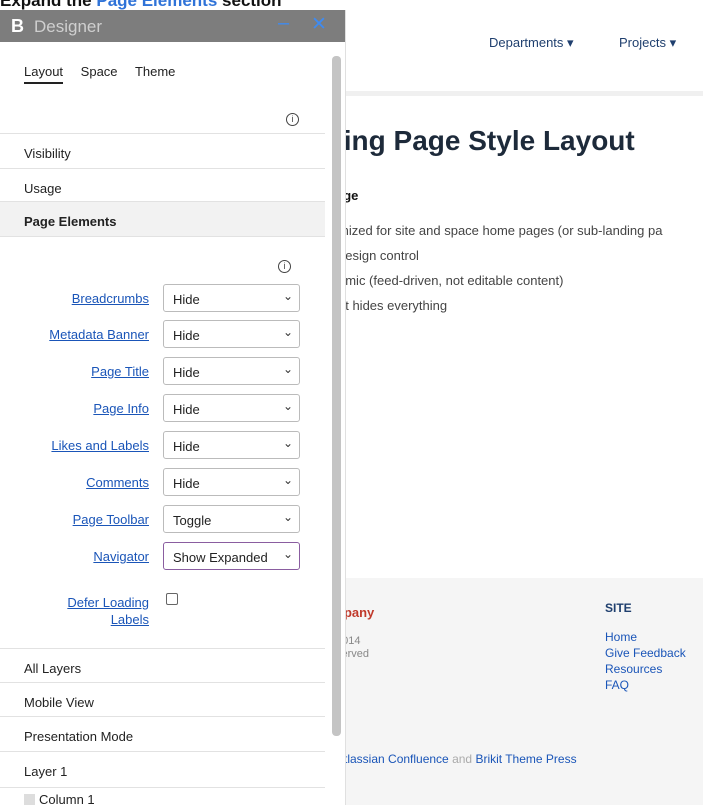 The height and width of the screenshot is (807, 703). What do you see at coordinates (645, 669) in the screenshot?
I see `footer-link-resources: Resources` at bounding box center [645, 669].